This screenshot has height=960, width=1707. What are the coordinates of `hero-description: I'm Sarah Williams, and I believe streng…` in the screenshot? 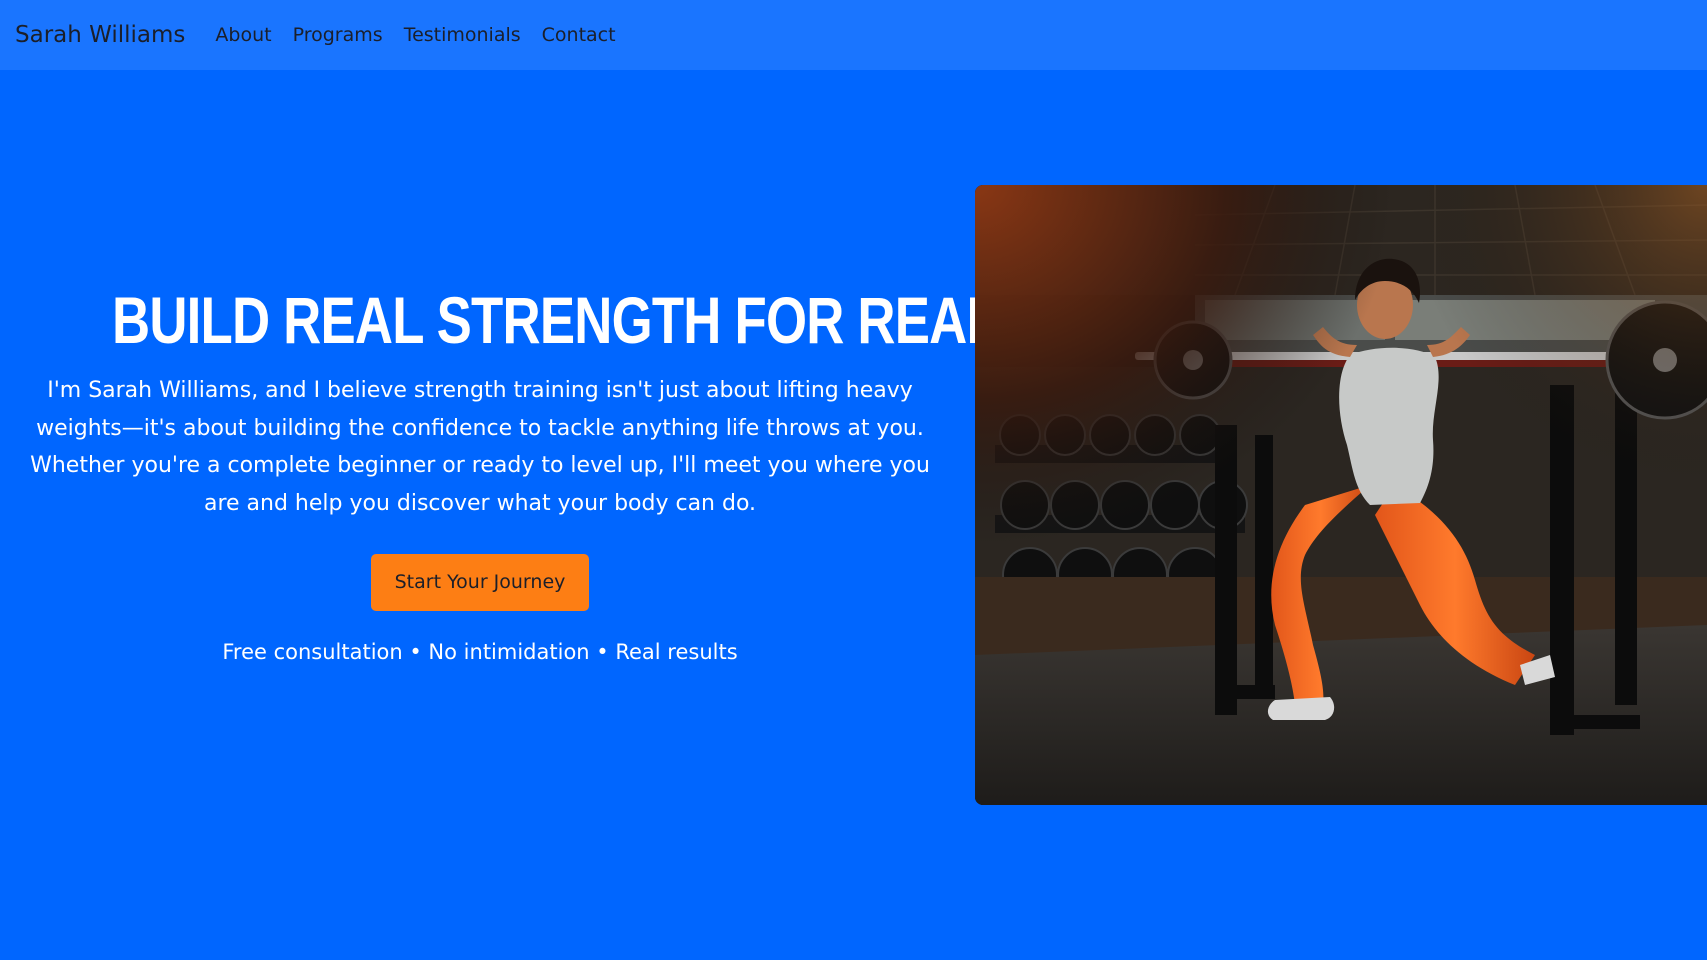 It's located at (480, 447).